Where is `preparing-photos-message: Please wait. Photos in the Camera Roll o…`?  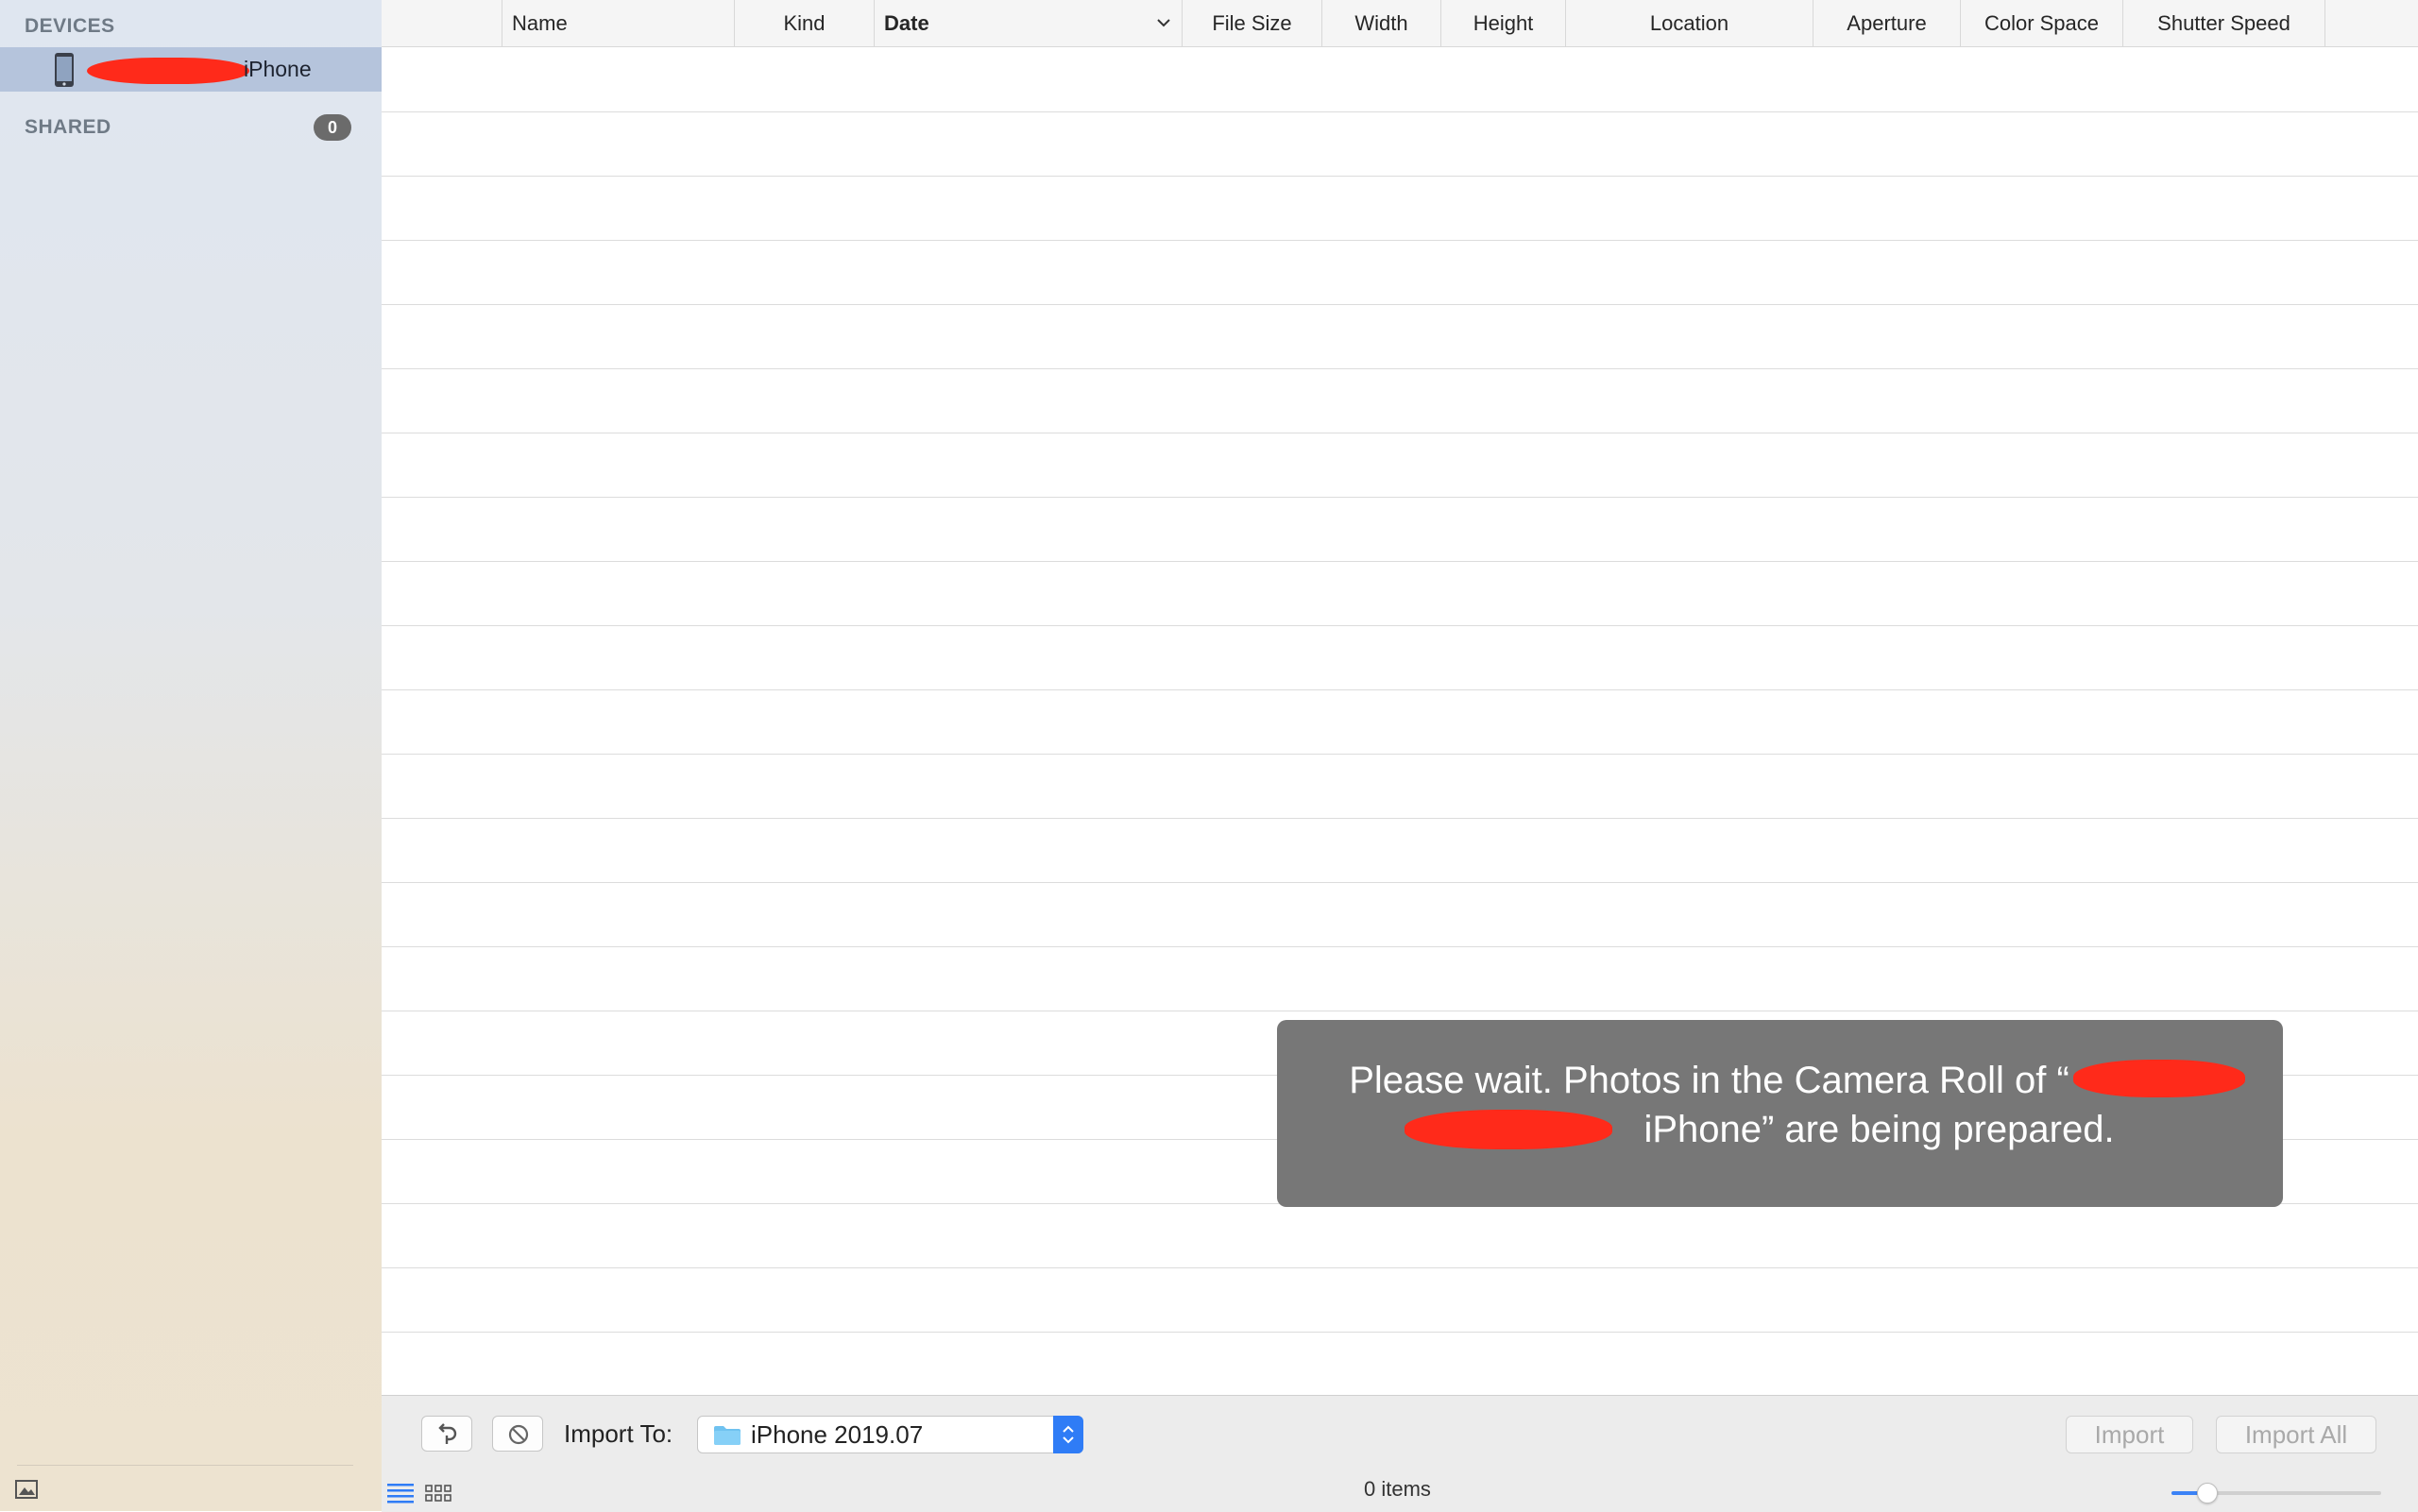 preparing-photos-message: Please wait. Photos in the Camera Roll o… is located at coordinates (1780, 1113).